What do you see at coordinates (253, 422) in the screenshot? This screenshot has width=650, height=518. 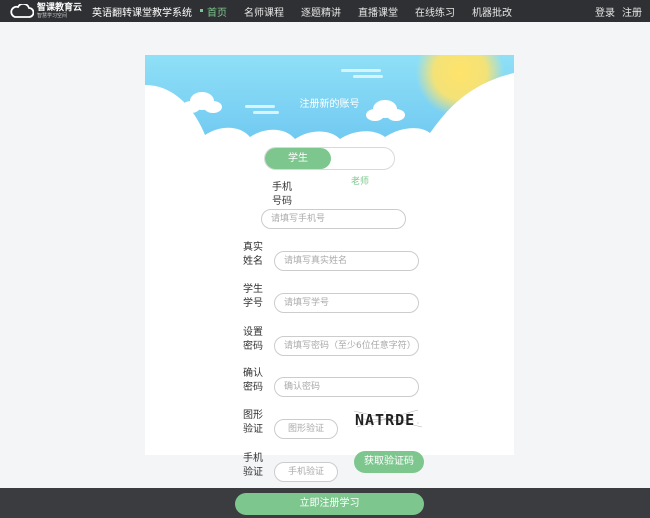 I see `captcha-label: 图形验证` at bounding box center [253, 422].